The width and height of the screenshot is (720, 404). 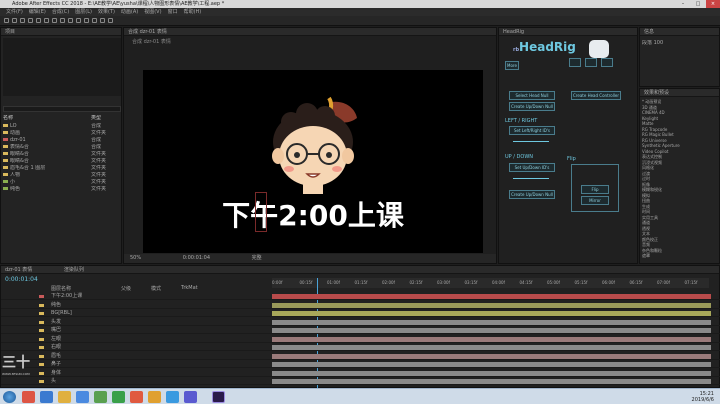 I want to click on selection-tool-icon, so click(x=14, y=20).